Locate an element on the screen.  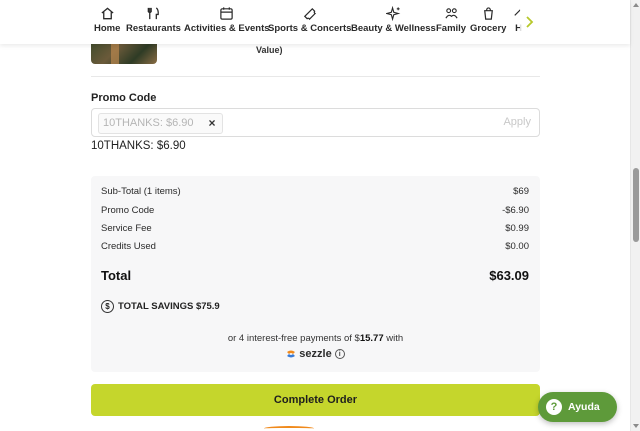
nav-item-restaurants: Restaurants is located at coordinates (153, 20).